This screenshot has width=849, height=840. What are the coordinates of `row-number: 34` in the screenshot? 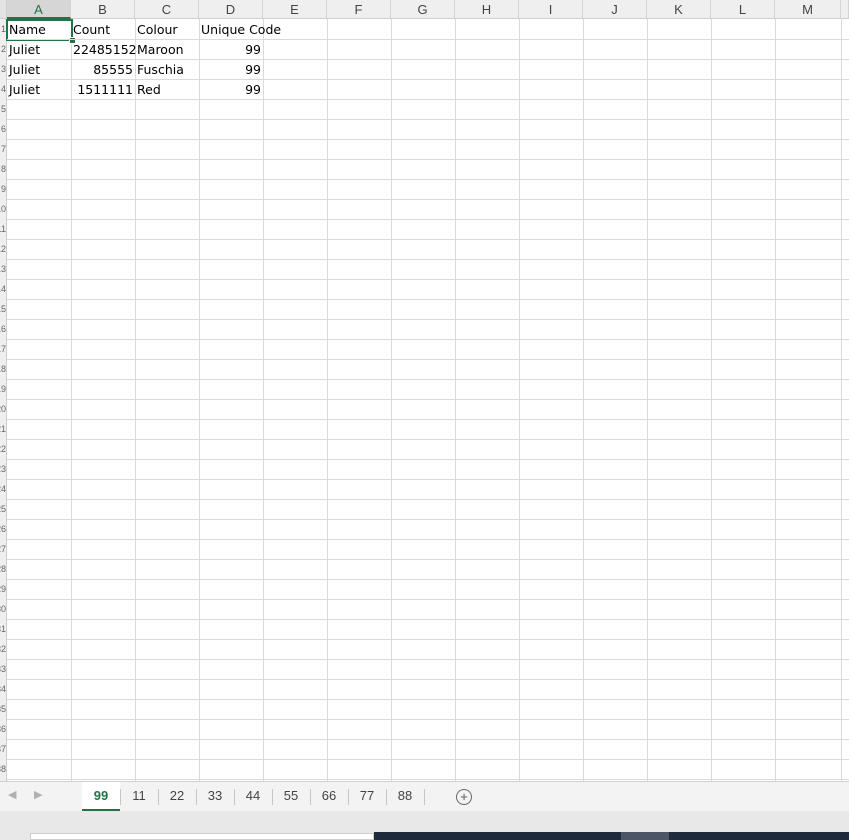 It's located at (3, 689).